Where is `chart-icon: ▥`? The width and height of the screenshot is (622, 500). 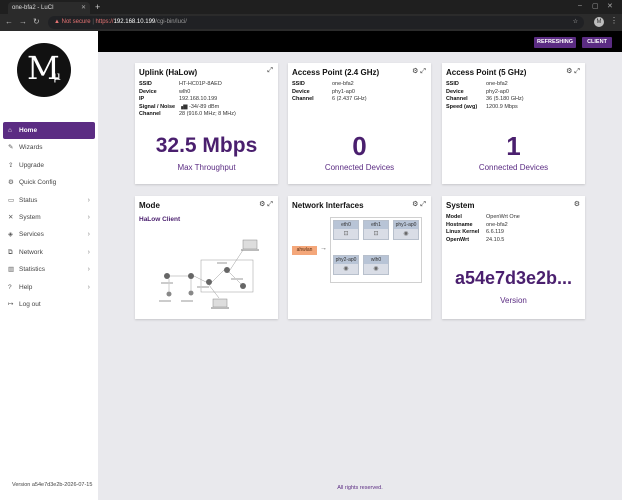
chart-icon: ▥ is located at coordinates (11, 270).